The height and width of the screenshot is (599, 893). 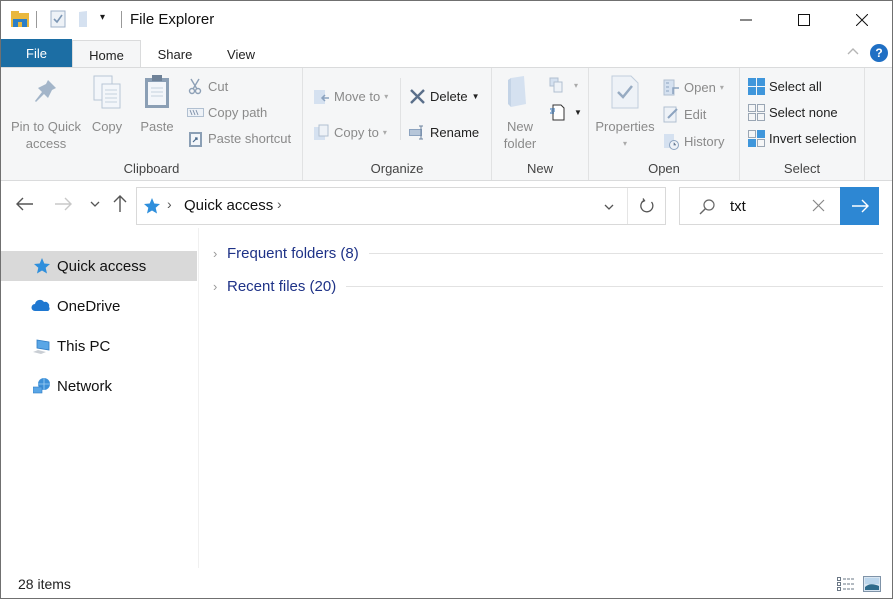 I want to click on up-button, so click(x=120, y=204).